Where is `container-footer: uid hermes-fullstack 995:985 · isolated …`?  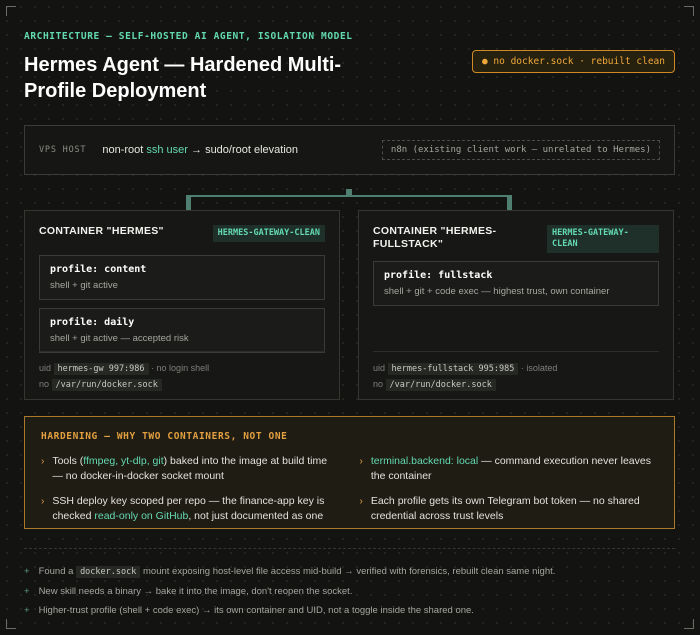 container-footer: uid hermes-fullstack 995:985 · isolated … is located at coordinates (516, 372).